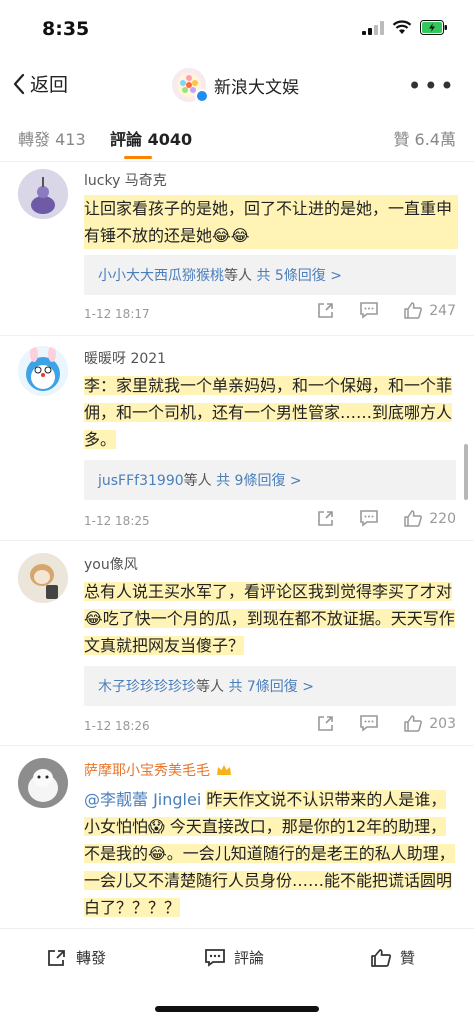 This screenshot has width=474, height=1024. I want to click on nav-bar: 返回 新浪大文娱 •••, so click(237, 84).